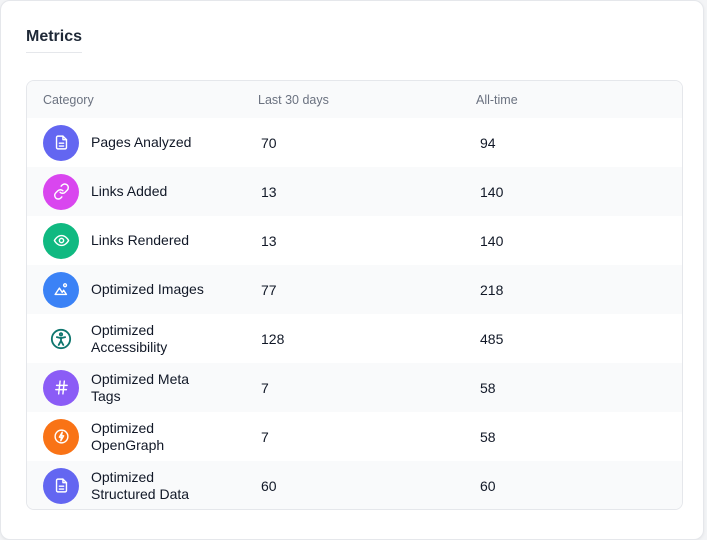 This screenshot has width=707, height=540. I want to click on table-row: Optimized Accessibility 128 485, so click(354, 338).